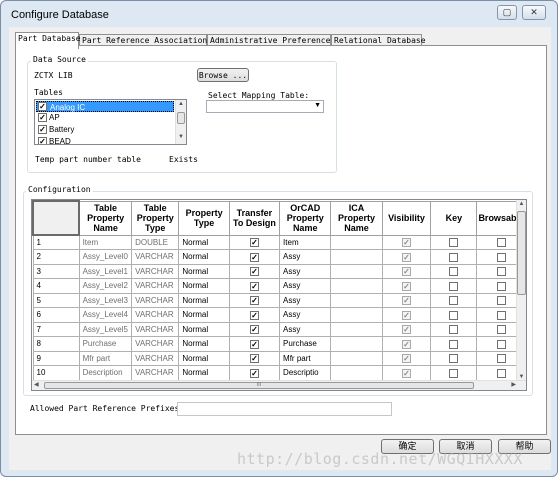 Image resolution: width=558 pixels, height=477 pixels. What do you see at coordinates (56, 315) in the screenshot?
I see `row-number: 6` at bounding box center [56, 315].